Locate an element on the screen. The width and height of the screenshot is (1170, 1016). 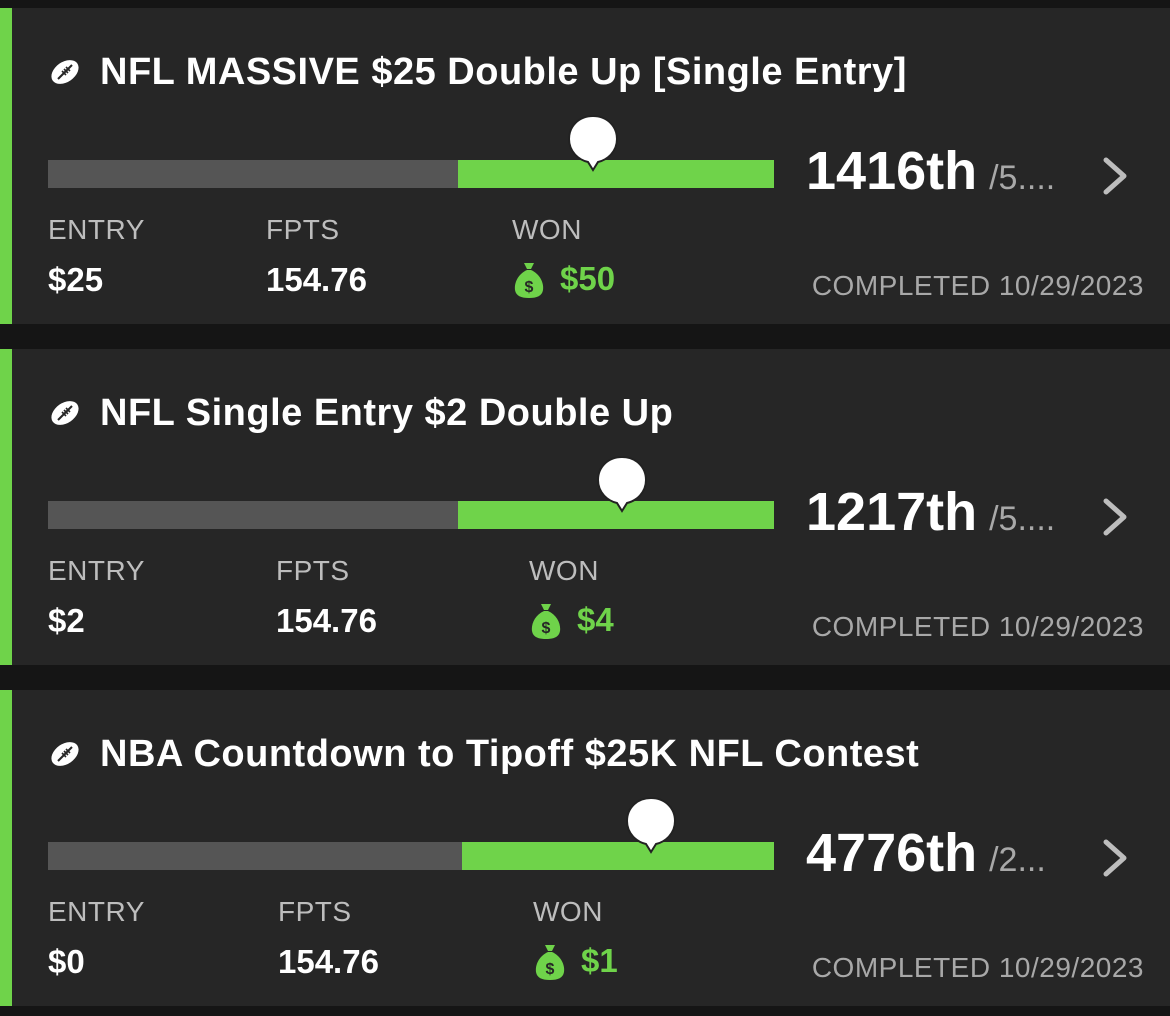
contest-title-row: NFL MASSIVE $25 Double Up [Single Entry] is located at coordinates (477, 72).